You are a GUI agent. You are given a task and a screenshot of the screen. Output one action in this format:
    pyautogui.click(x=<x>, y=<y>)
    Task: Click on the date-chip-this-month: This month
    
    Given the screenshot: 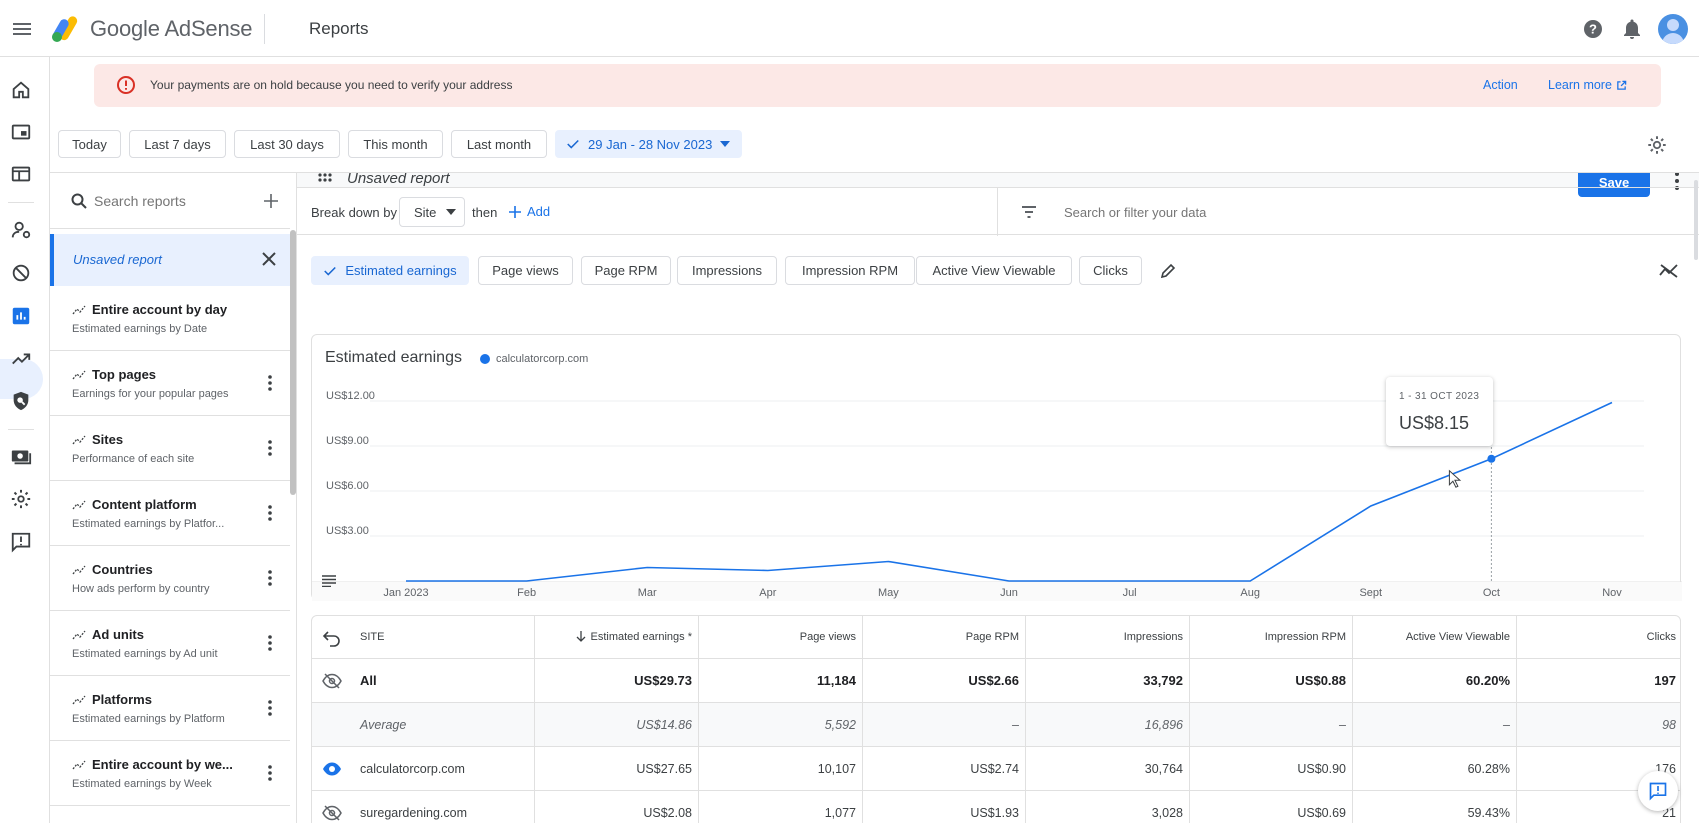 What is the action you would take?
    pyautogui.click(x=395, y=144)
    